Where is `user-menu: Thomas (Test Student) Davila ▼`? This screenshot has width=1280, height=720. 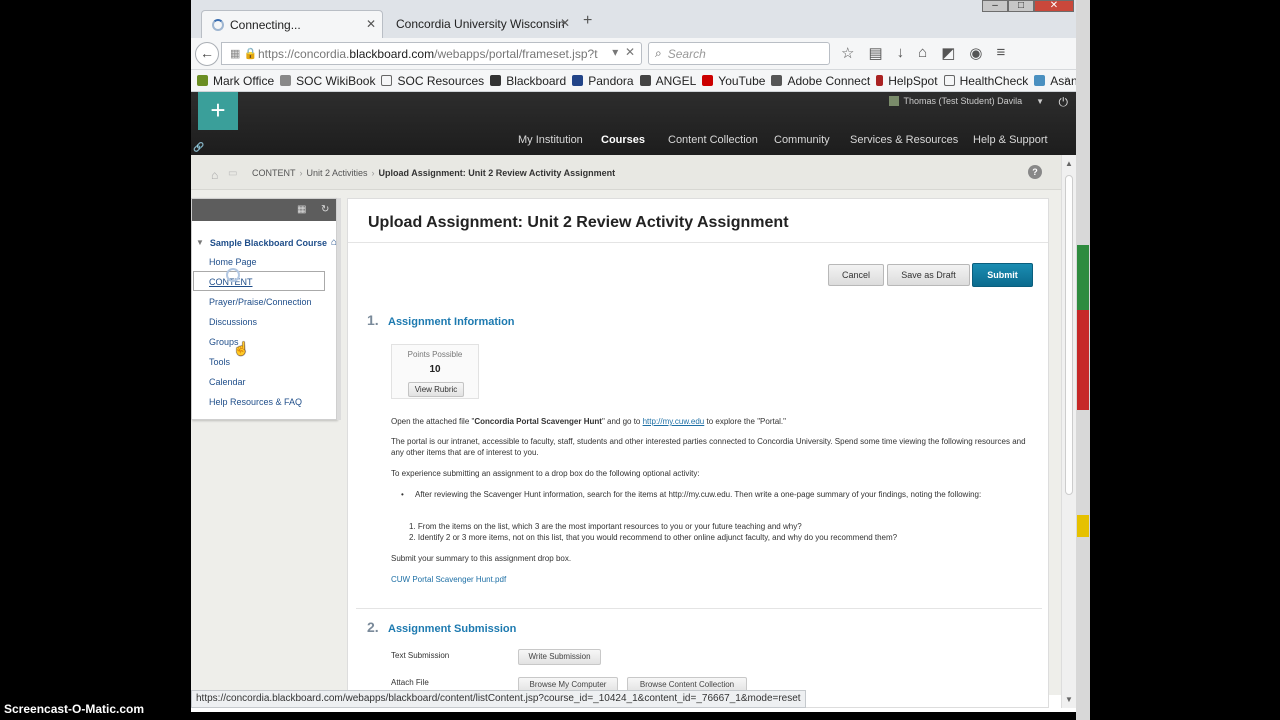 user-menu: Thomas (Test Student) Davila ▼ is located at coordinates (966, 101).